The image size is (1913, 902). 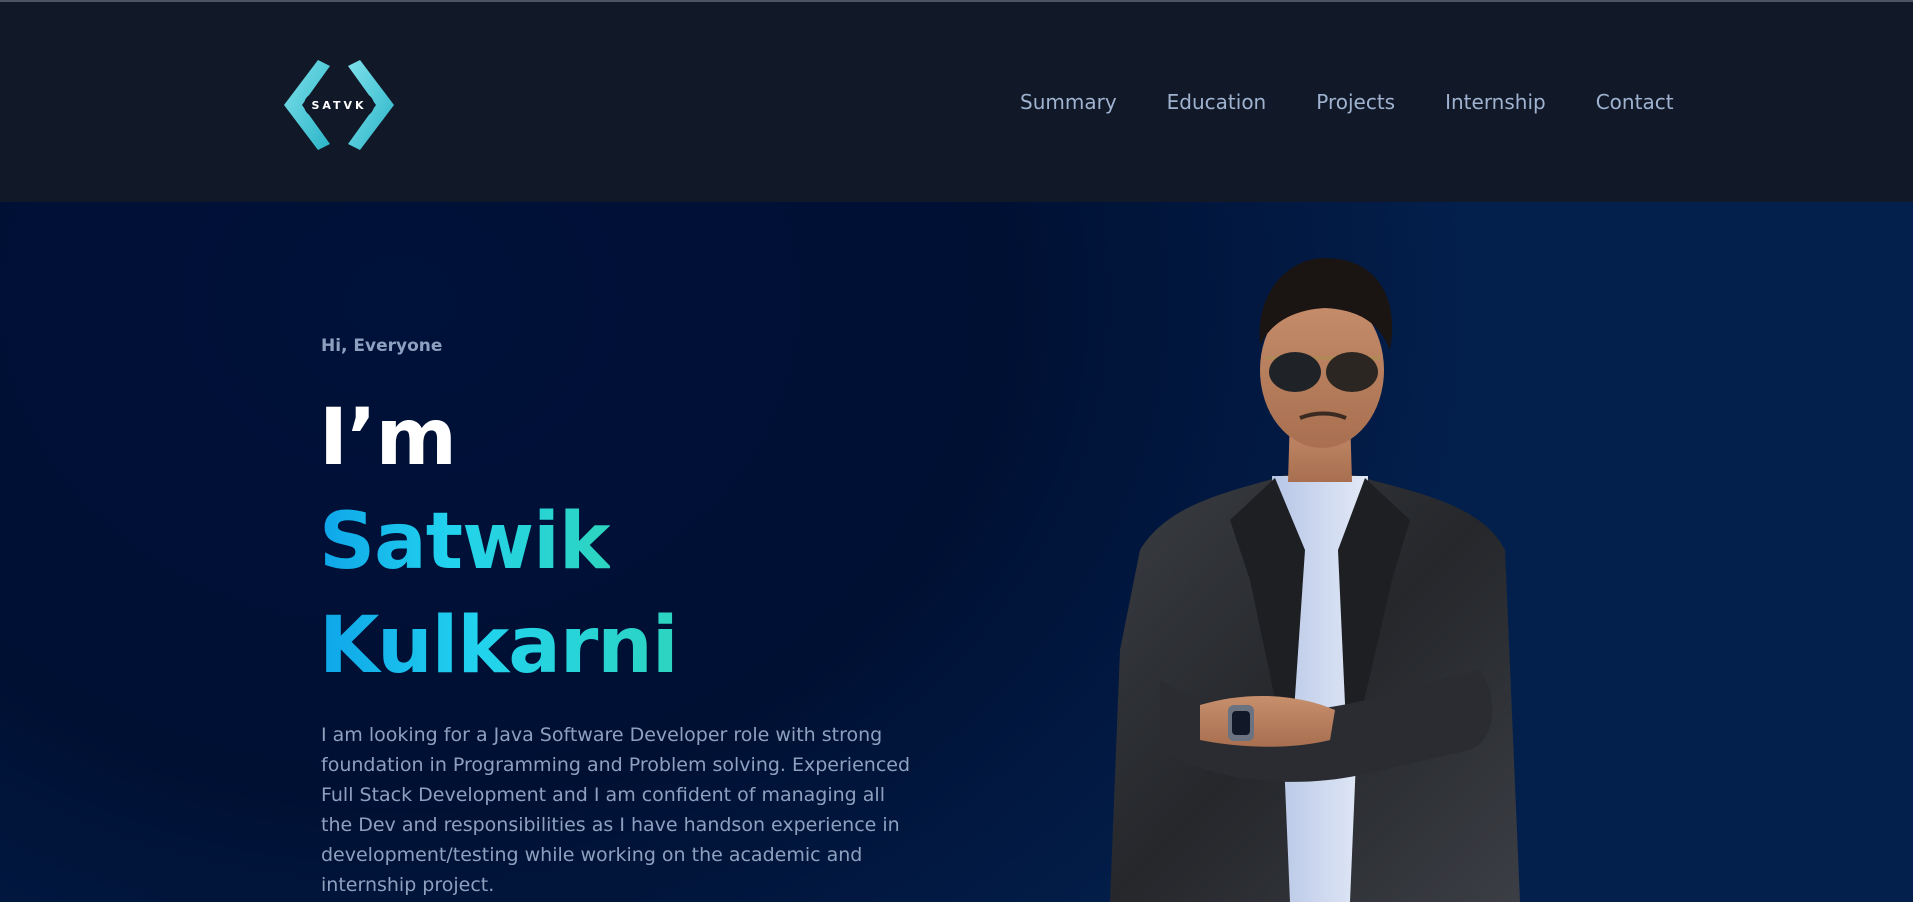 I want to click on logo-text: SATVK, so click(x=338, y=105).